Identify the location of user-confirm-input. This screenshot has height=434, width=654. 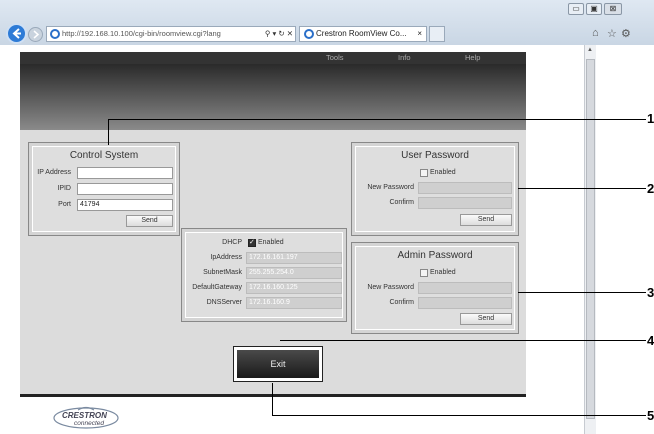
(465, 203).